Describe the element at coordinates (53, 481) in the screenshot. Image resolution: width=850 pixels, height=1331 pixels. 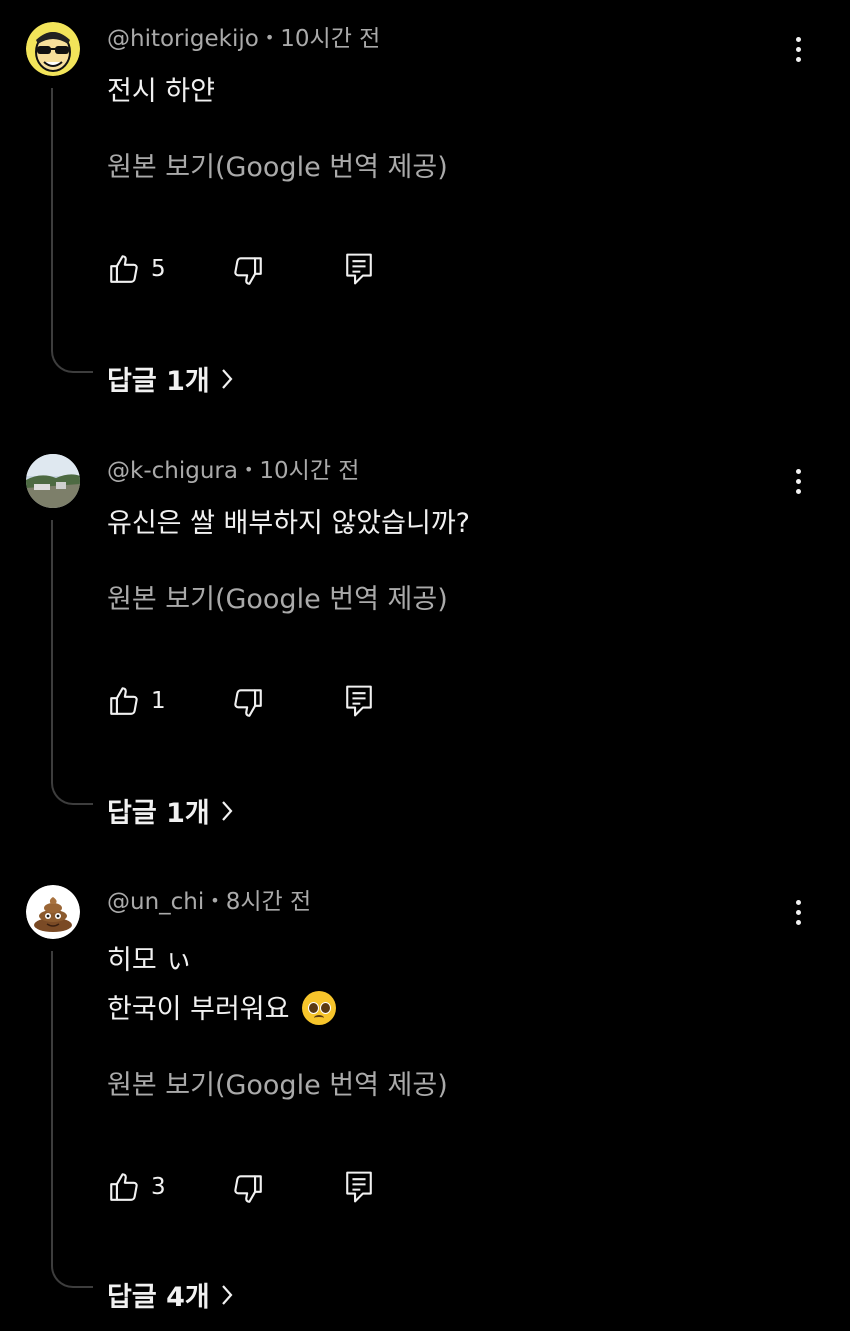
I see `avatar-k-chigura` at that location.